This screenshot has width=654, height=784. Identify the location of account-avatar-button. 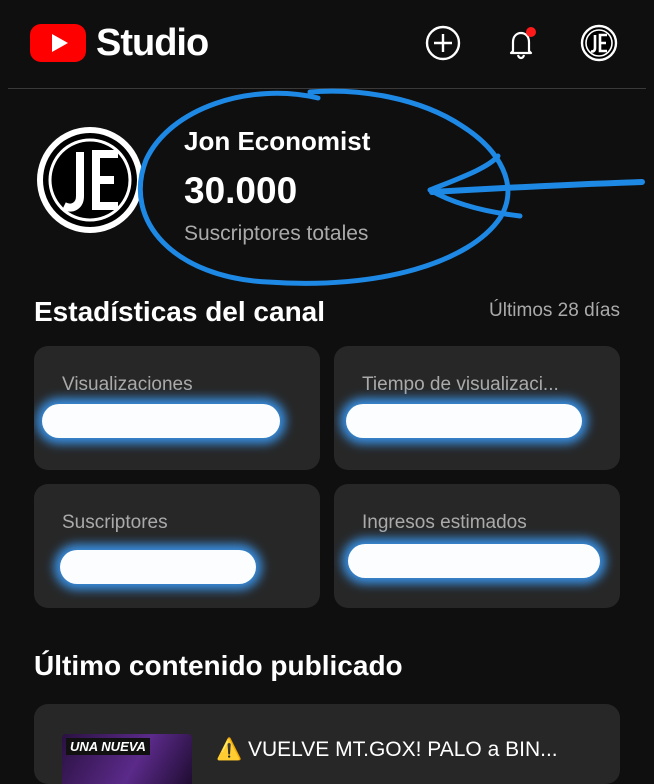
(599, 43).